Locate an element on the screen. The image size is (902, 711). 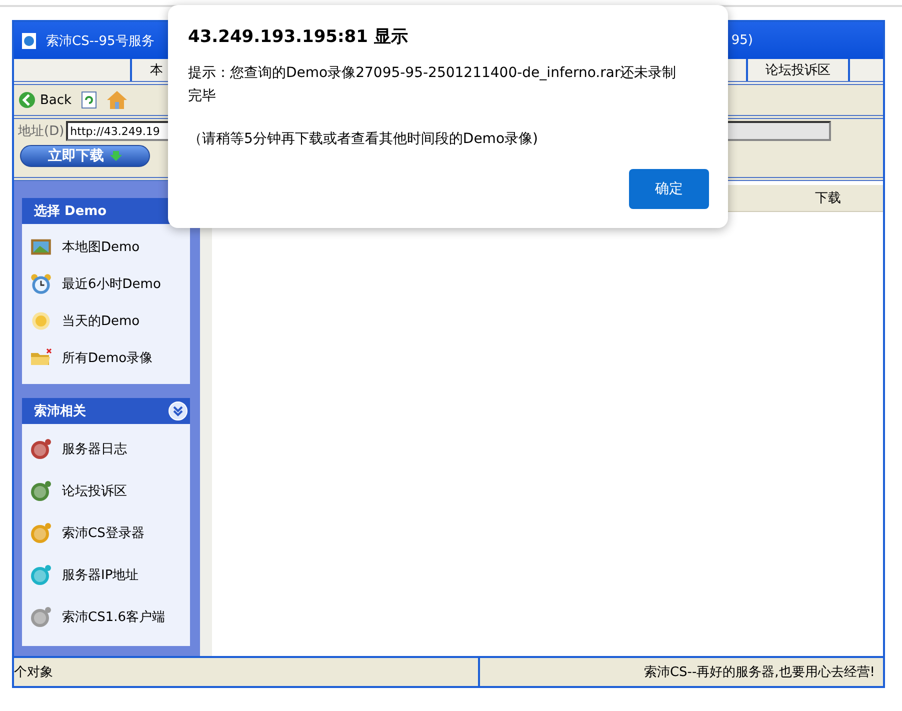
back-button: Back is located at coordinates (45, 100).